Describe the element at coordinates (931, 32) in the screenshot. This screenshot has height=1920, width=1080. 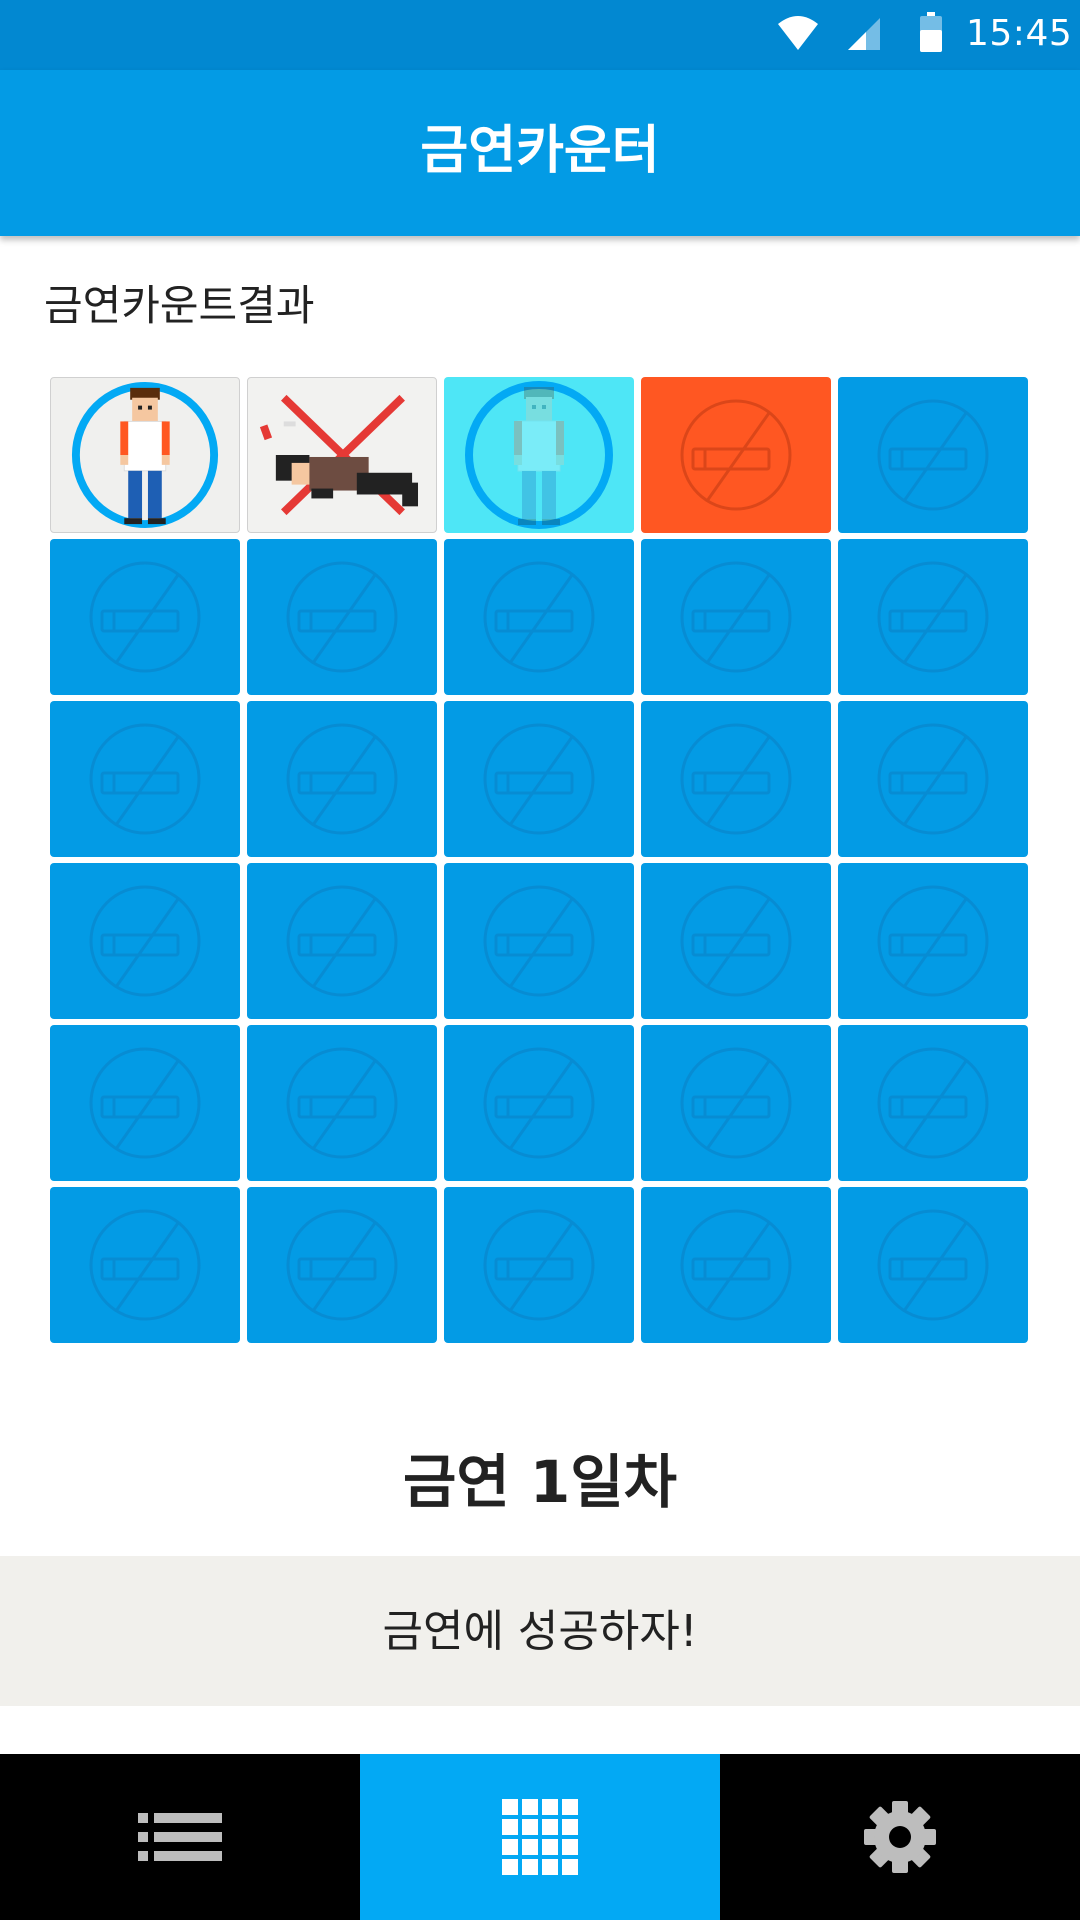
I see `battery-icon` at that location.